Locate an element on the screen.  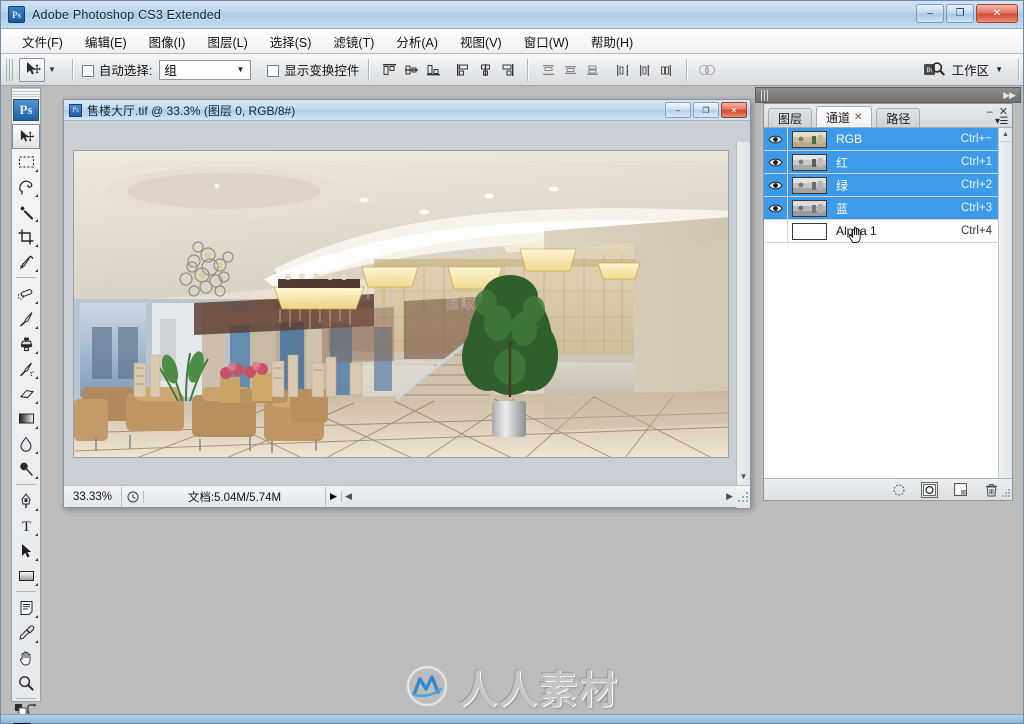
move-tool-icon is located at coordinates (32, 69).